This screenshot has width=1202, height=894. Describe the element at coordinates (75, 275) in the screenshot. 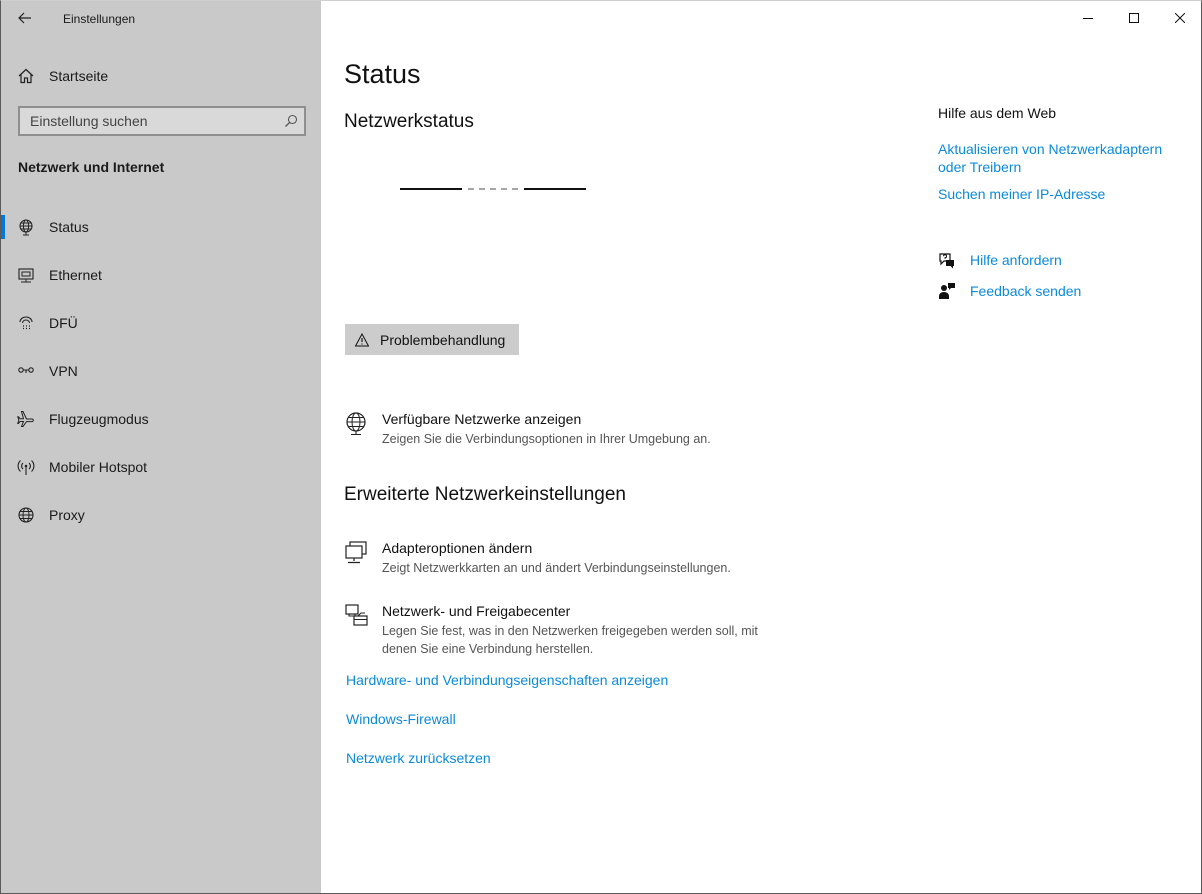

I see `sidebar-item-label: Ethernet` at that location.